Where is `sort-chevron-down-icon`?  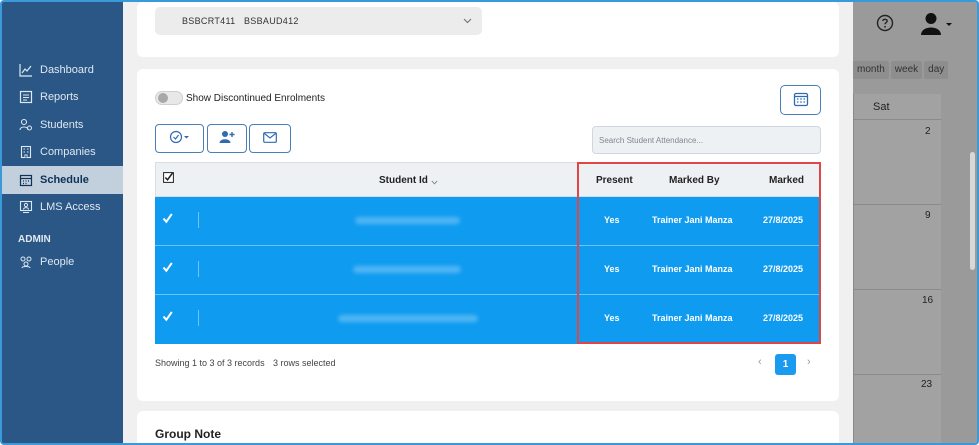 sort-chevron-down-icon is located at coordinates (434, 183).